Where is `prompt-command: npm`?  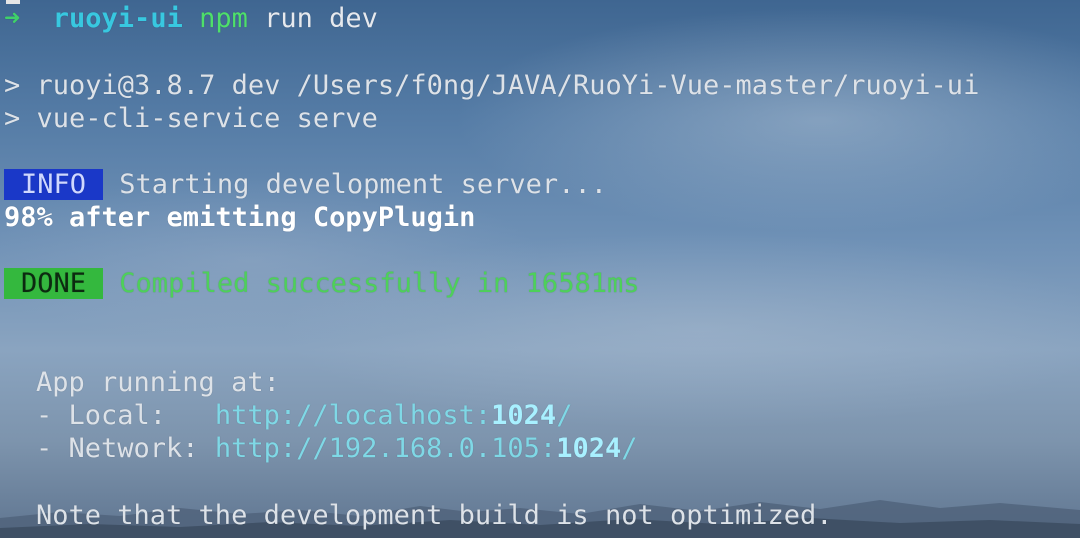
prompt-command: npm is located at coordinates (223, 18).